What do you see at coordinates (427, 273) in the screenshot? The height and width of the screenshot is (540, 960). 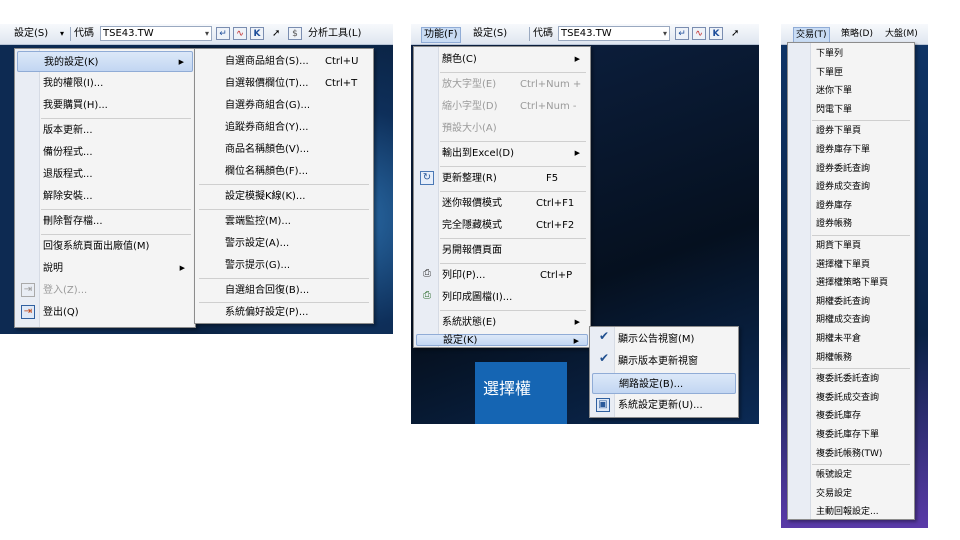 I see `printer-icon: ⎙` at bounding box center [427, 273].